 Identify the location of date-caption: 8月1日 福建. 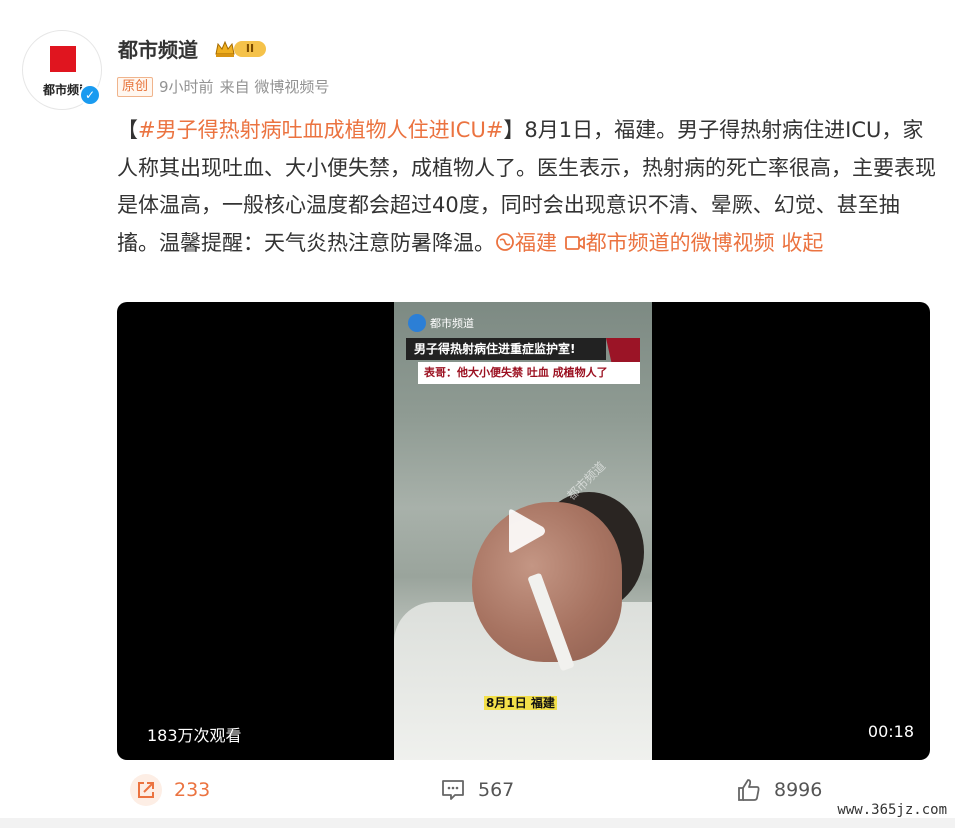
(520, 702).